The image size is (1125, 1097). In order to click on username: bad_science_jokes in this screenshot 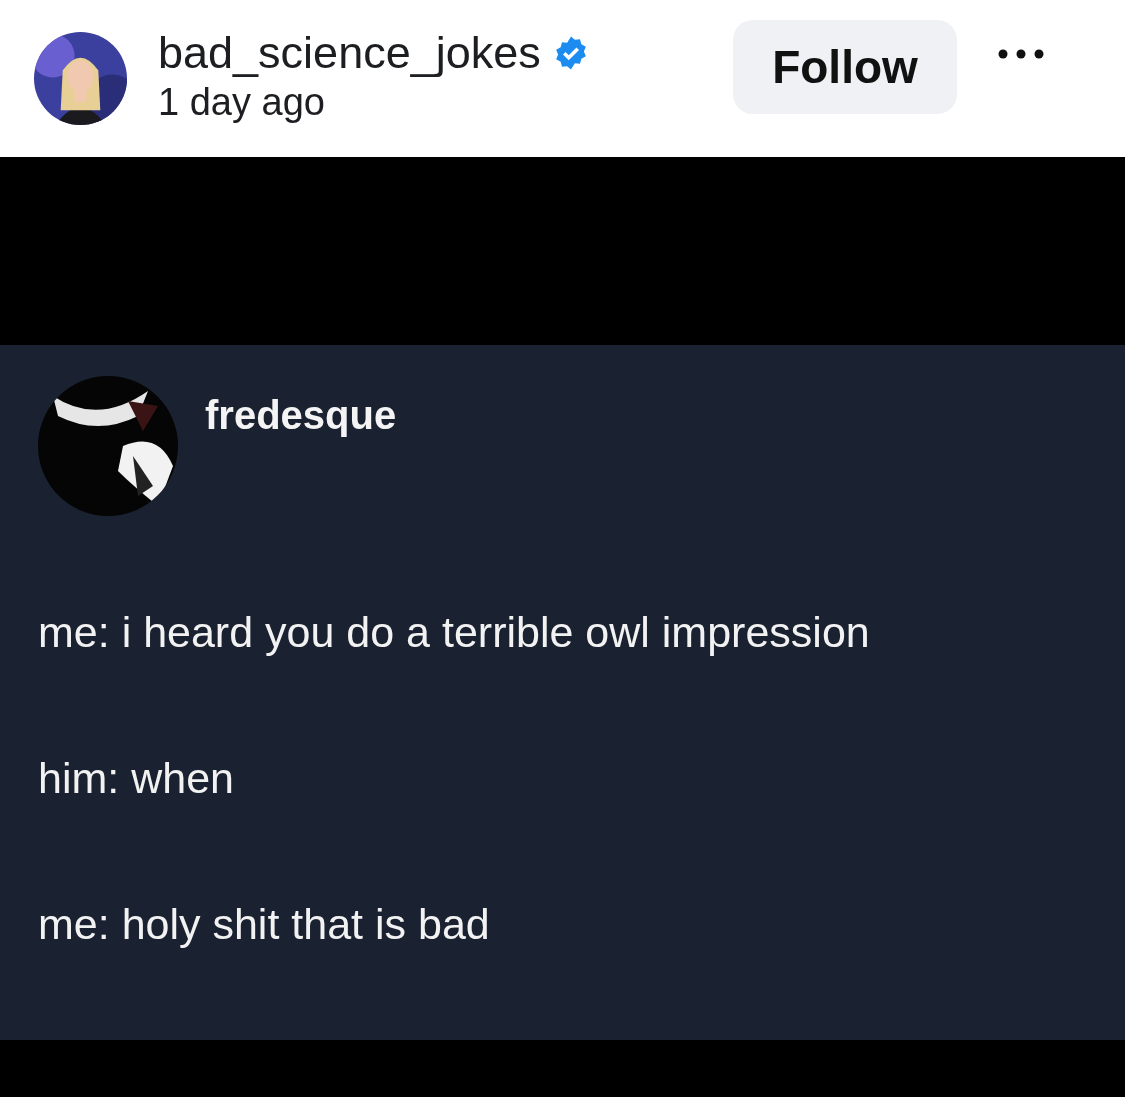, I will do `click(349, 52)`.